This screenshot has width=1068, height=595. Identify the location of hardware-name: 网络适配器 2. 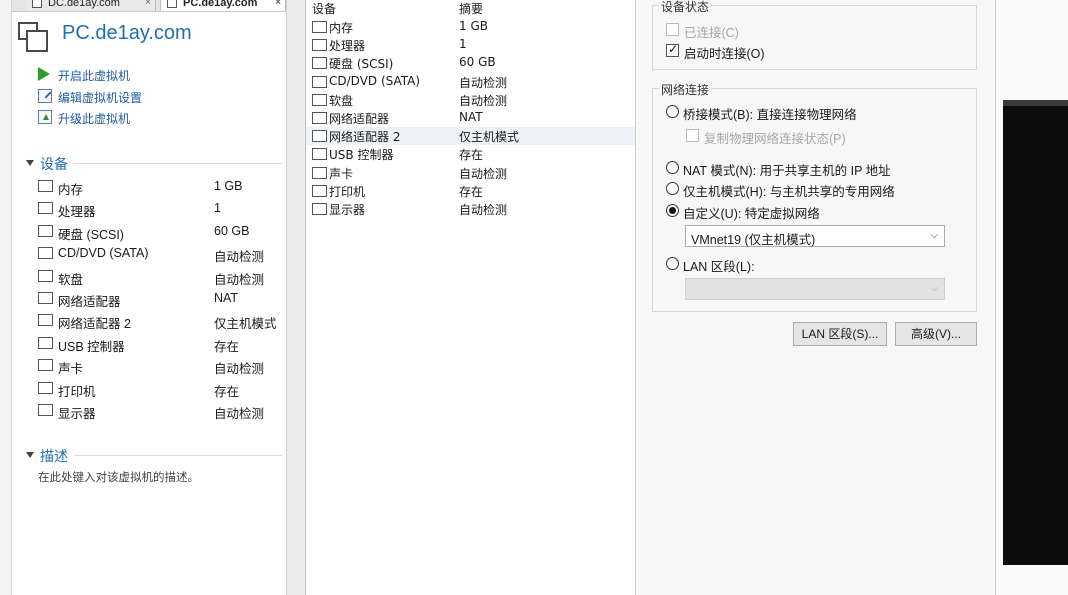
(365, 137).